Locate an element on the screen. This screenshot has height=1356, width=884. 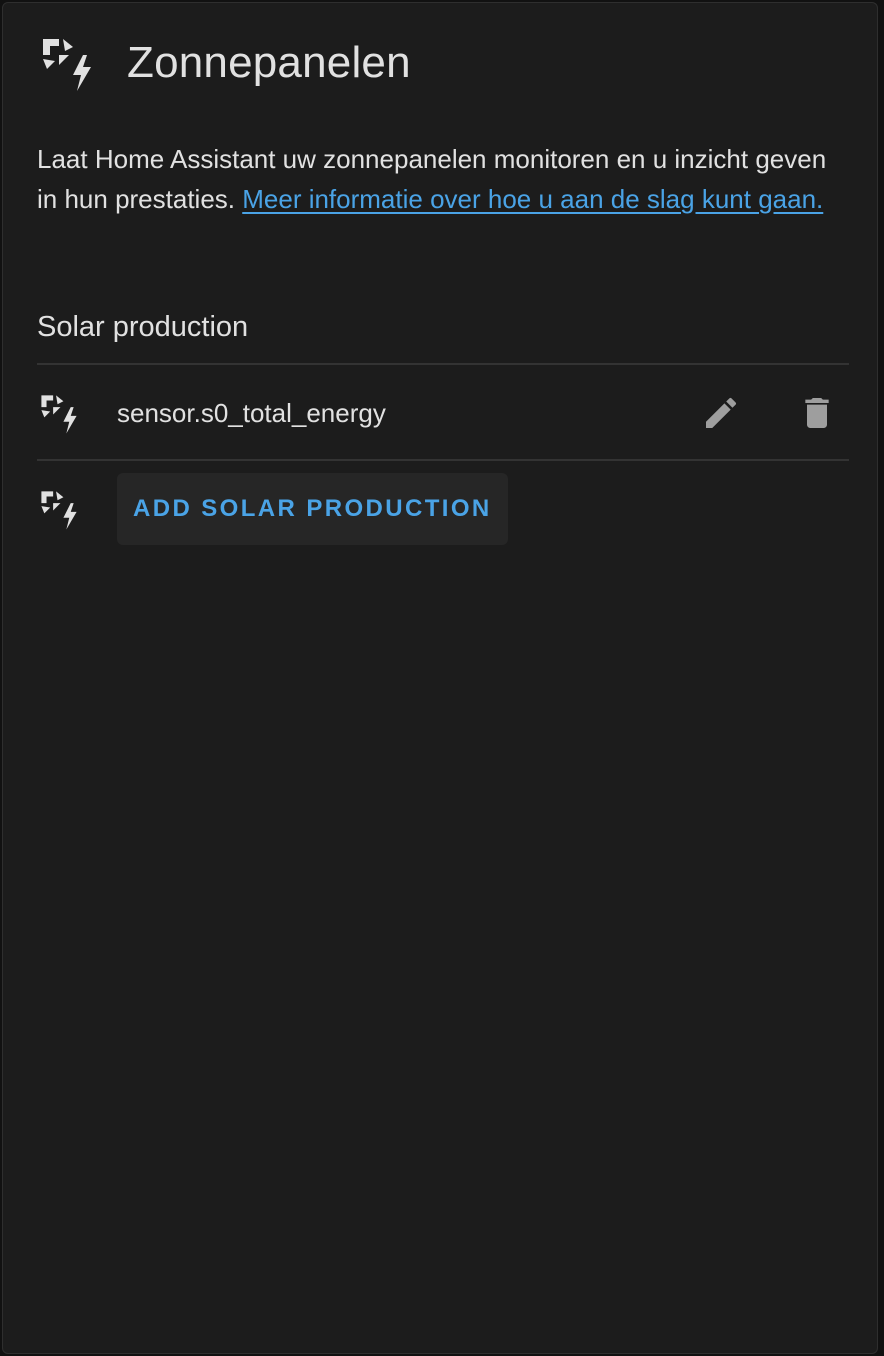
add-source-row: ADD SOLAR PRODUCTION is located at coordinates (443, 509).